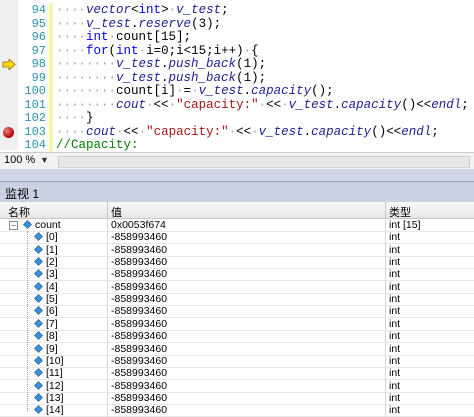 The width and height of the screenshot is (474, 417). What do you see at coordinates (405, 225) in the screenshot?
I see `watch-type: int [15]` at bounding box center [405, 225].